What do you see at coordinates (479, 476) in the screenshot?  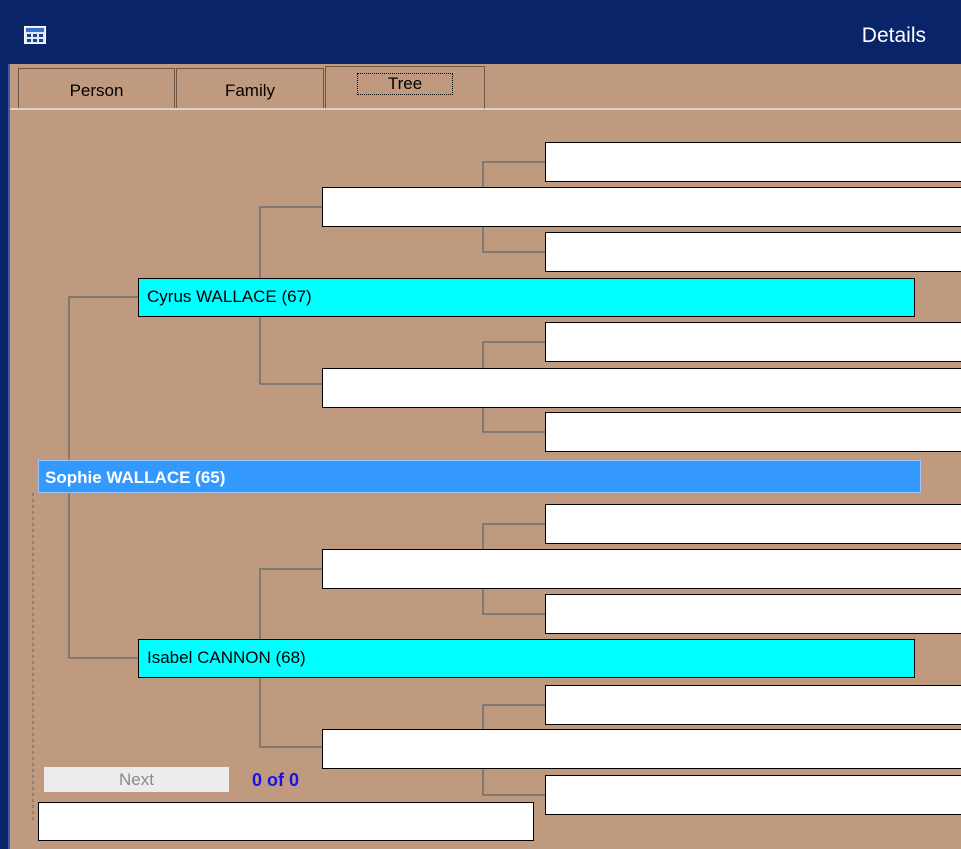 I see `focus-person-box: Sophie WALLACE (65)` at bounding box center [479, 476].